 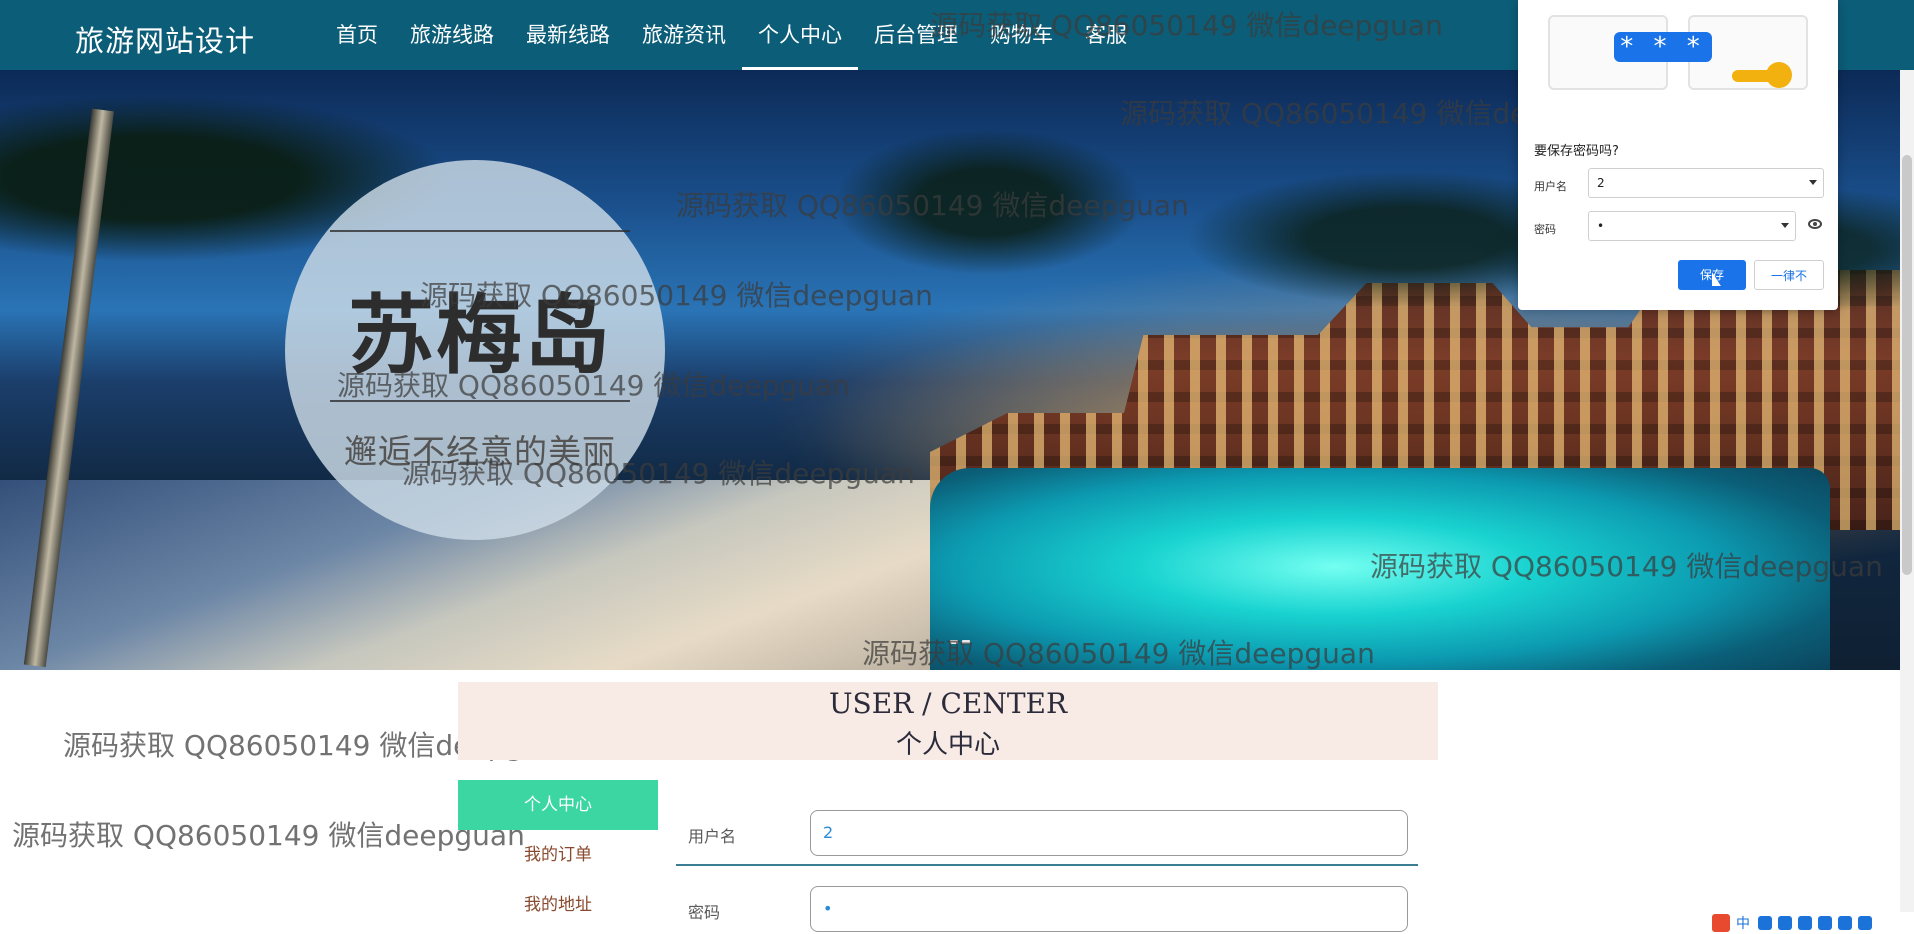 What do you see at coordinates (800, 35) in the screenshot?
I see `nav-item-user-center: 个人中心` at bounding box center [800, 35].